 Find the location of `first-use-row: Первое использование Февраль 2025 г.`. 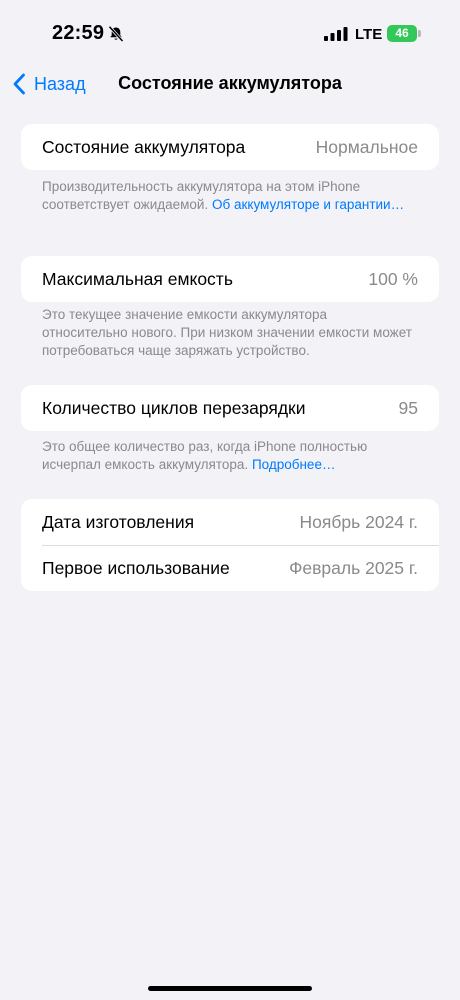

first-use-row: Первое использование Февраль 2025 г. is located at coordinates (240, 568).